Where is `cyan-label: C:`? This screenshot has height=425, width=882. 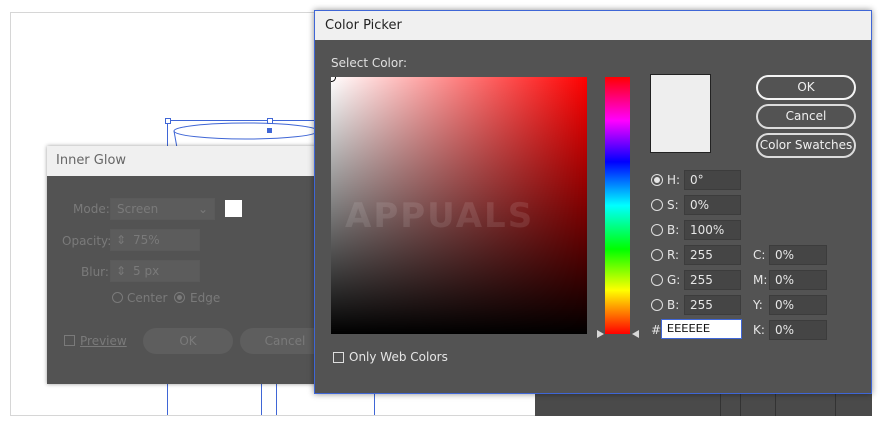 cyan-label: C: is located at coordinates (759, 255).